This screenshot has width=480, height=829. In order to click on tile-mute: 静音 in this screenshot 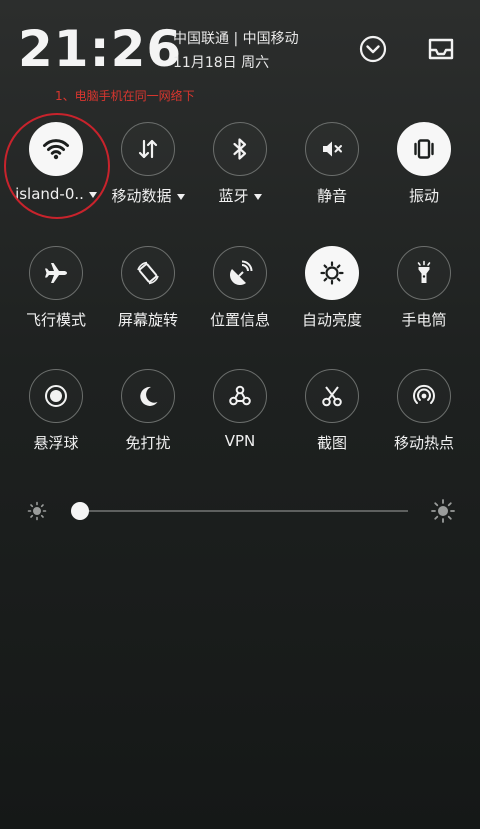, I will do `click(332, 167)`.